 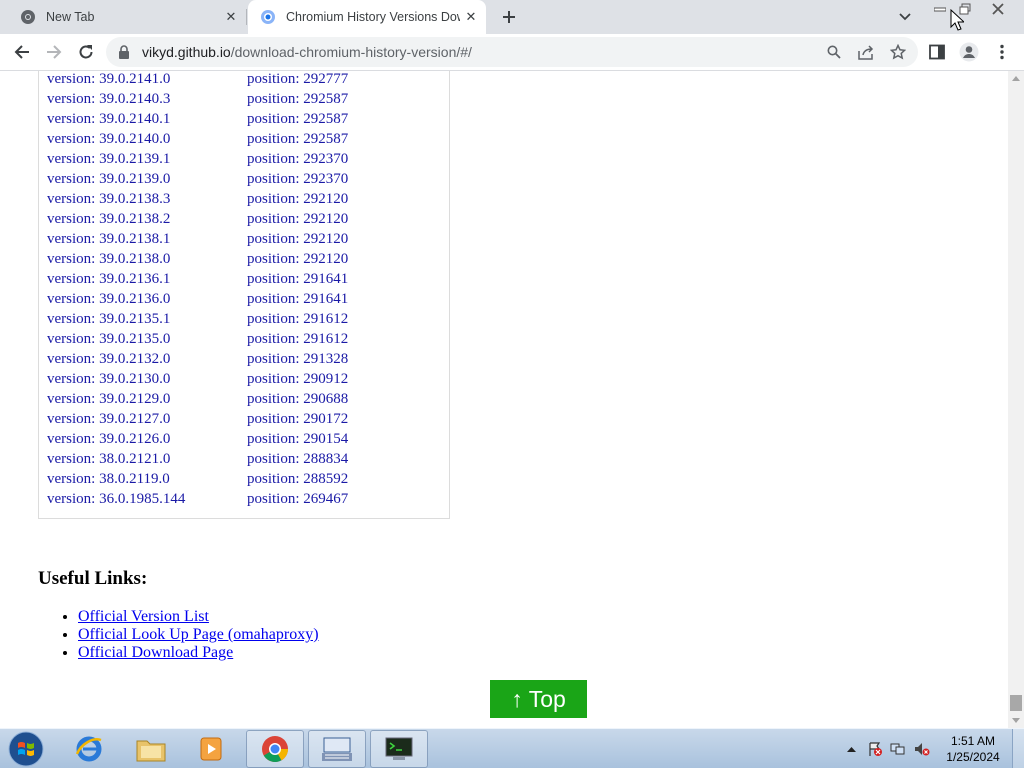 What do you see at coordinates (1016, 399) in the screenshot?
I see `vertical-scrollbar` at bounding box center [1016, 399].